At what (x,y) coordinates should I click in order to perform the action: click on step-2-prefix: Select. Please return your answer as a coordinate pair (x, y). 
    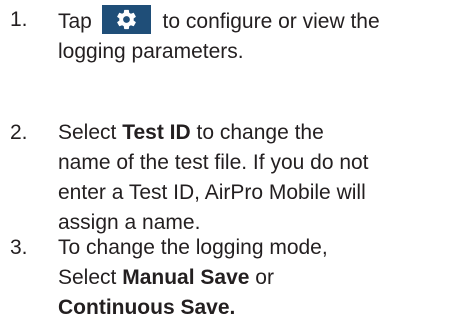
    Looking at the image, I should click on (90, 132).